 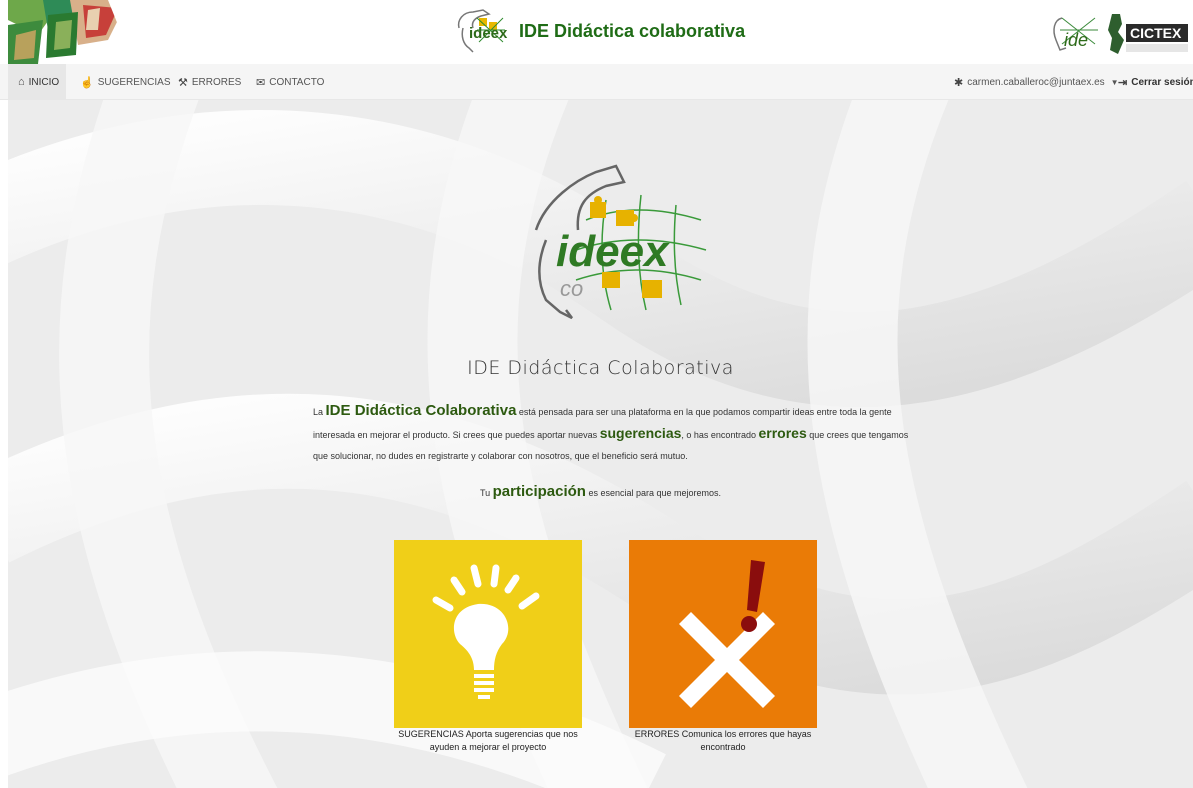 What do you see at coordinates (632, 30) in the screenshot?
I see `site-title: IDE Didáctica colaborativa` at bounding box center [632, 30].